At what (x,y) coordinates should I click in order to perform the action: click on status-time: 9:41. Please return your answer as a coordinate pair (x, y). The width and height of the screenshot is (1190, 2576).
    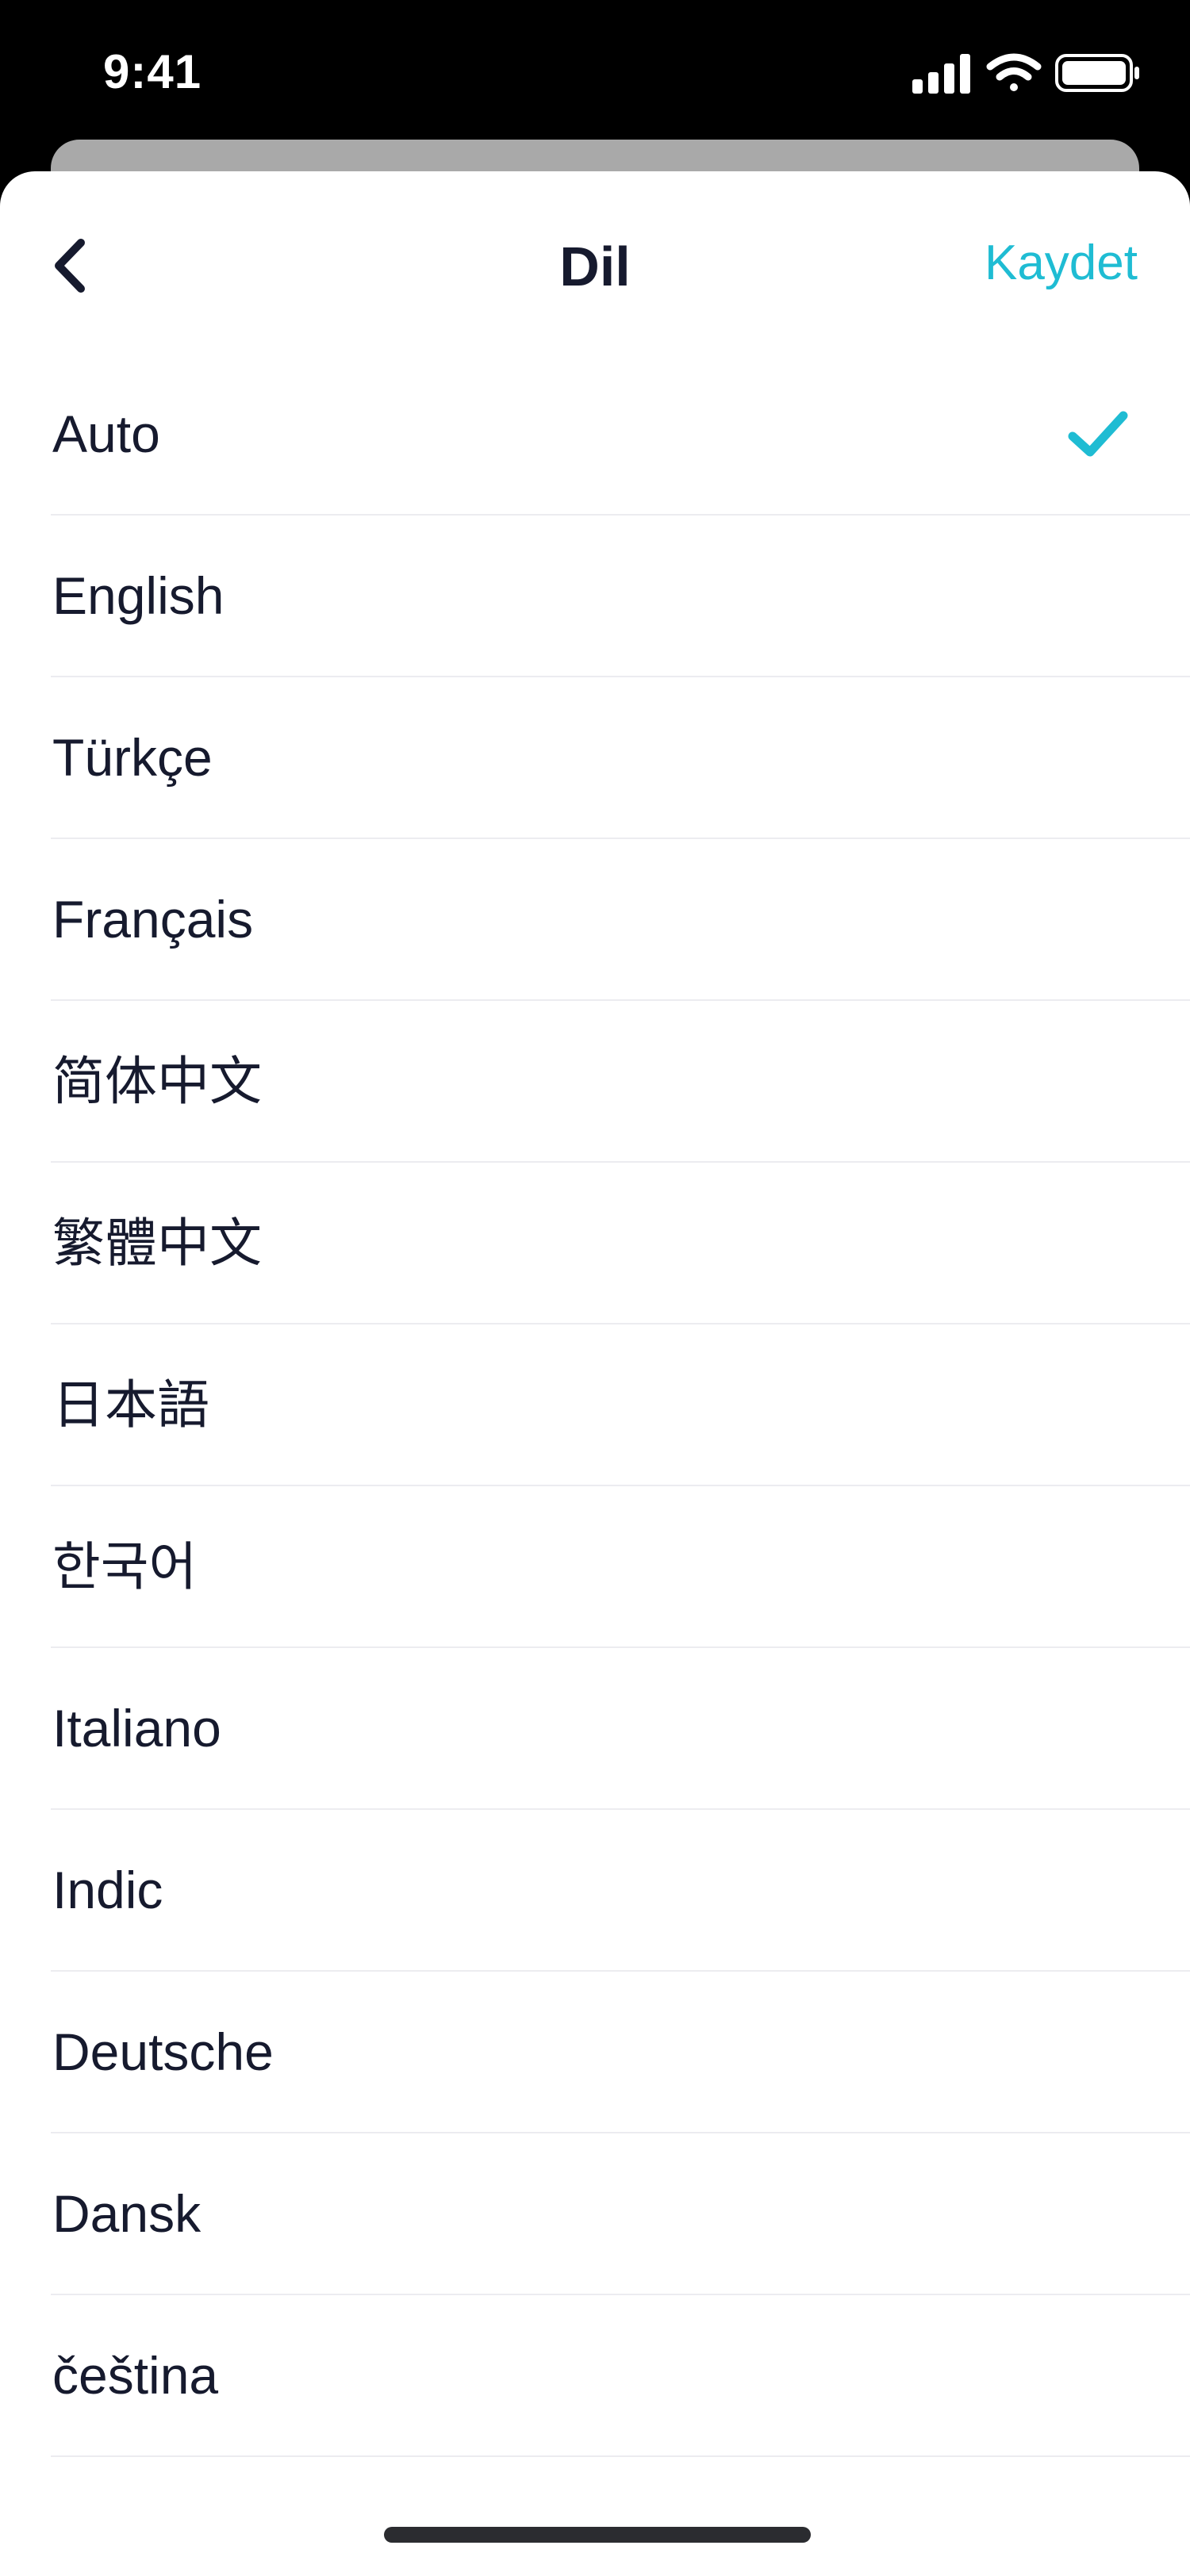
    Looking at the image, I should click on (152, 72).